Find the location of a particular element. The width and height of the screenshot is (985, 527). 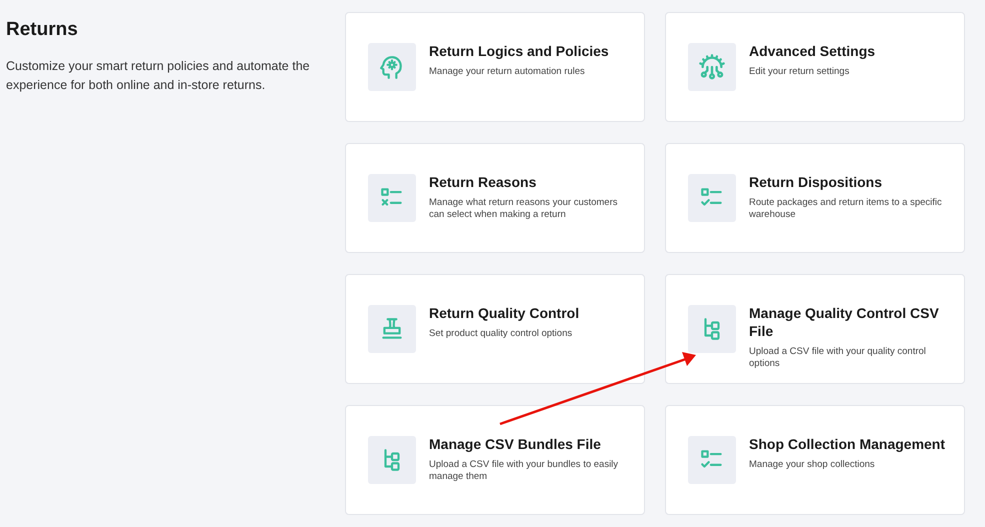

card-description: Edit your return settings is located at coordinates (799, 72).